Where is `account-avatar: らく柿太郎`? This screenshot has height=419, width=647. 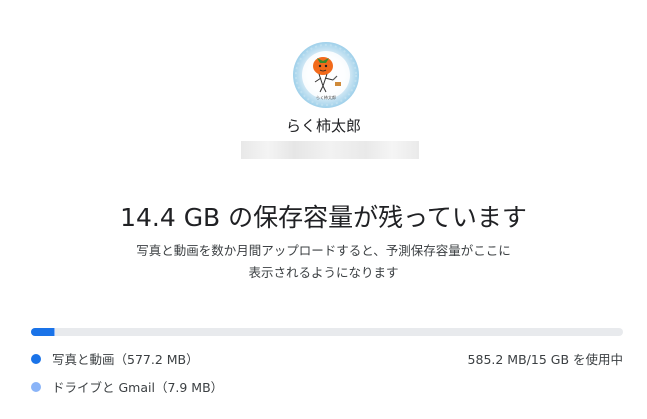
account-avatar: らく柿太郎 is located at coordinates (326, 75).